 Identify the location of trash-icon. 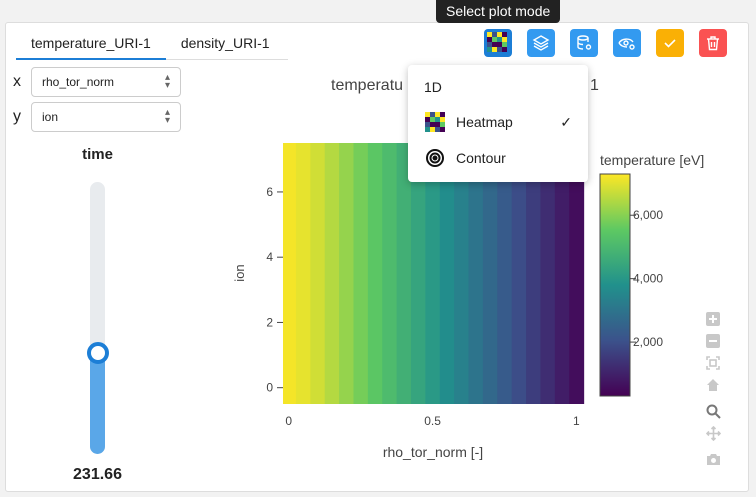
(713, 43).